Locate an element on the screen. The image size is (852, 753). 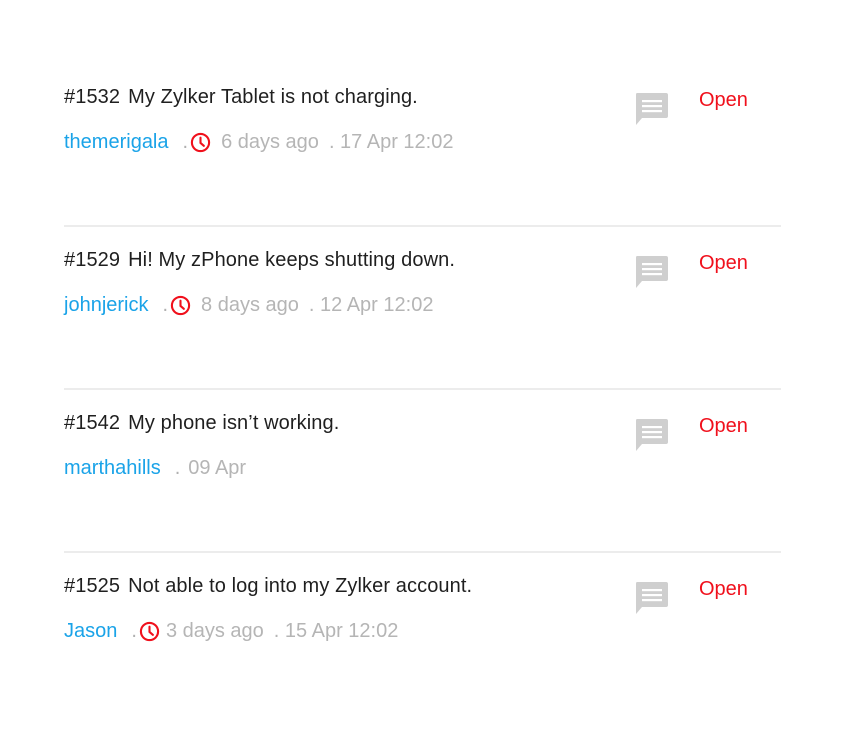
requester-link: themerigala is located at coordinates (116, 142).